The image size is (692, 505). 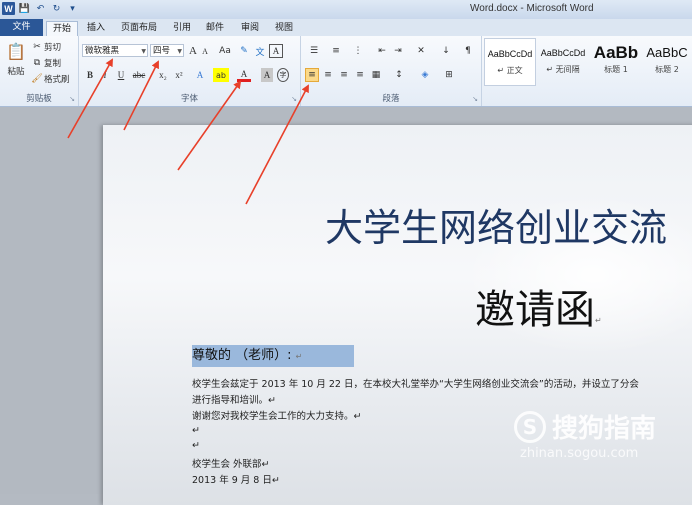 I want to click on arrow-to-font-color, so click(x=209, y=125).